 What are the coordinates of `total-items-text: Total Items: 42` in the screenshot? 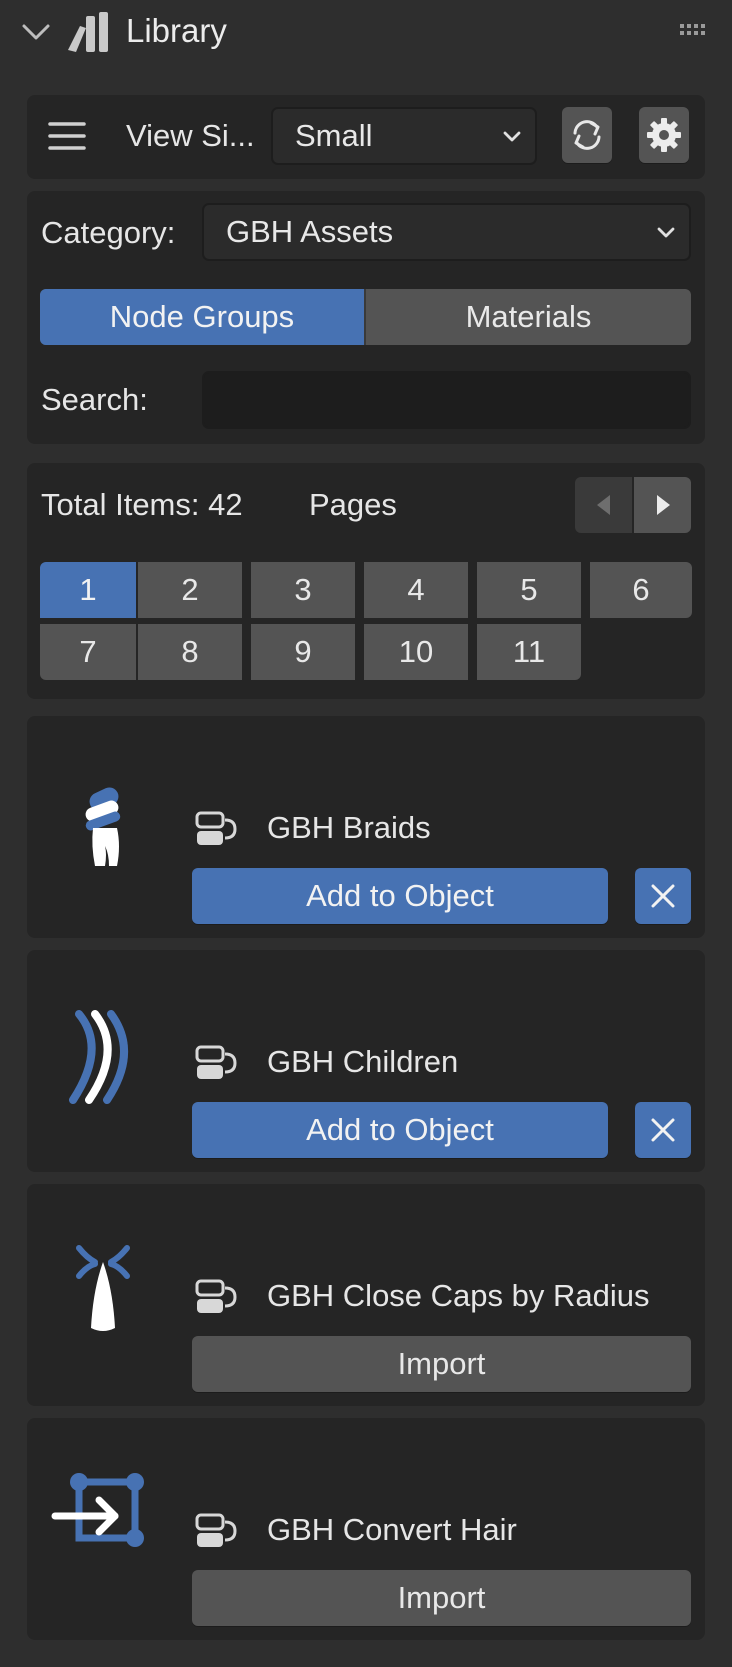 It's located at (142, 504).